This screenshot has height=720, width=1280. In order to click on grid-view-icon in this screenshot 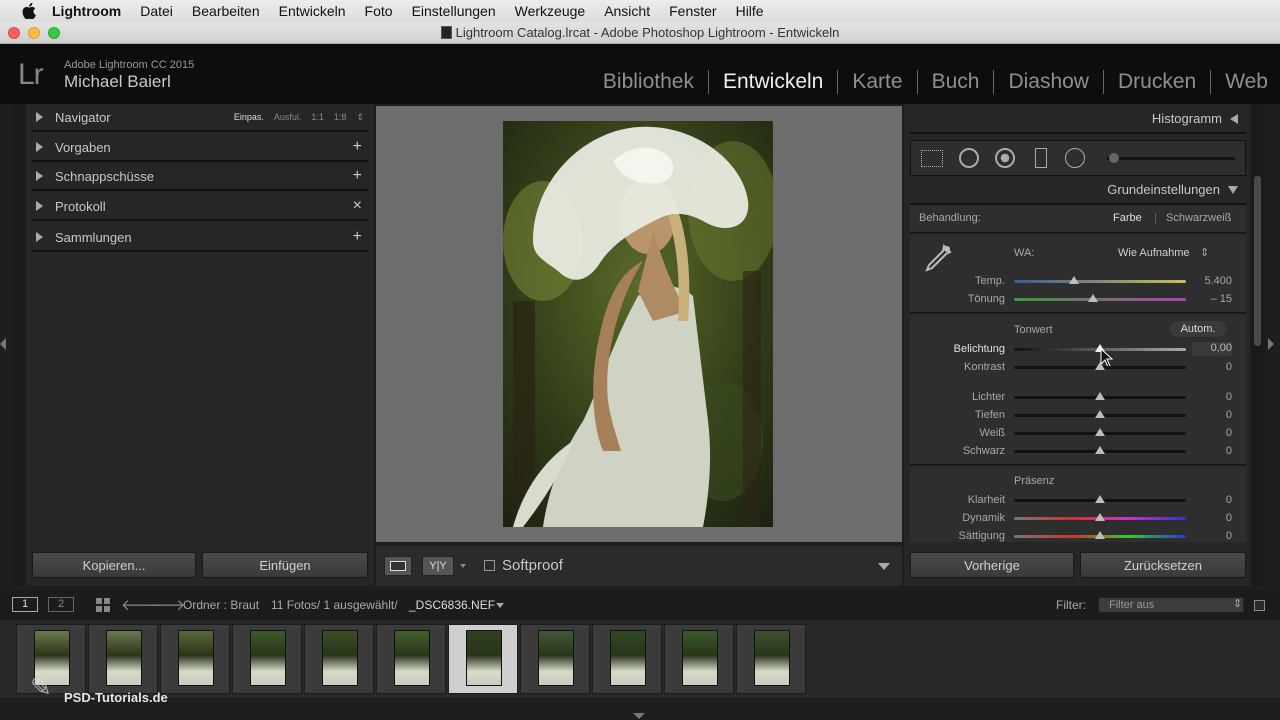, I will do `click(103, 605)`.